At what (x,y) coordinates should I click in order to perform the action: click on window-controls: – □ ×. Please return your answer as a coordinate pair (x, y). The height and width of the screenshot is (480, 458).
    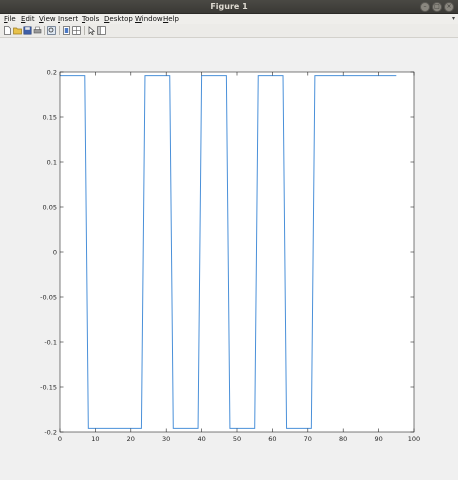
    Looking at the image, I should click on (437, 7).